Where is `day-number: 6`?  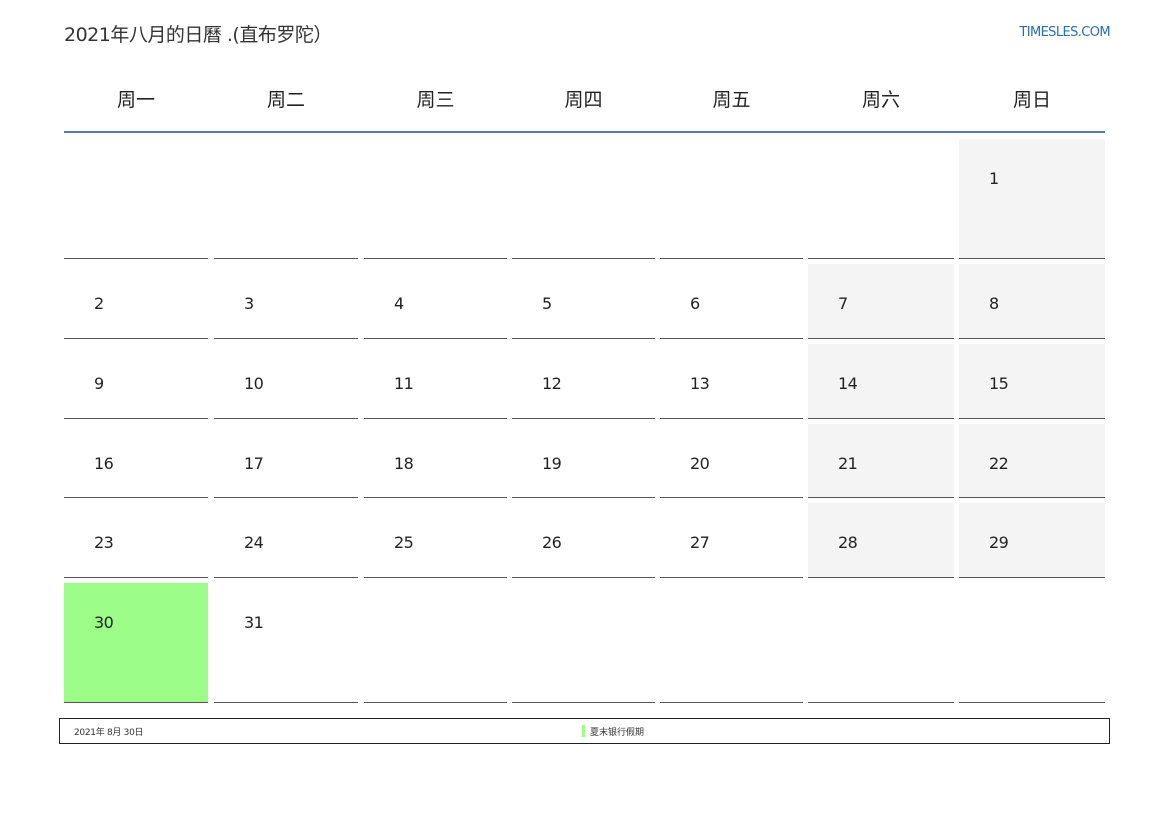
day-number: 6 is located at coordinates (695, 303).